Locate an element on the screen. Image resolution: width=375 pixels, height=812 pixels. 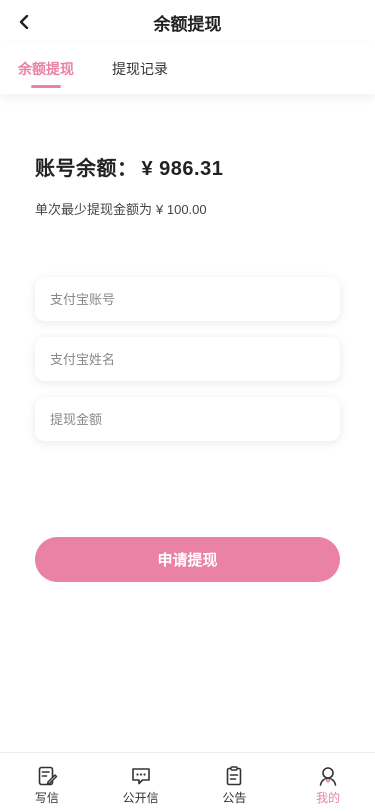
profile-icon is located at coordinates (328, 776).